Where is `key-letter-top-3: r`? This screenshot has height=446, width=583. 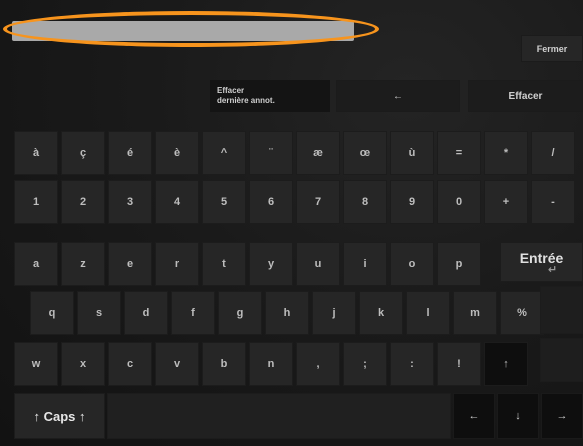 key-letter-top-3: r is located at coordinates (177, 264).